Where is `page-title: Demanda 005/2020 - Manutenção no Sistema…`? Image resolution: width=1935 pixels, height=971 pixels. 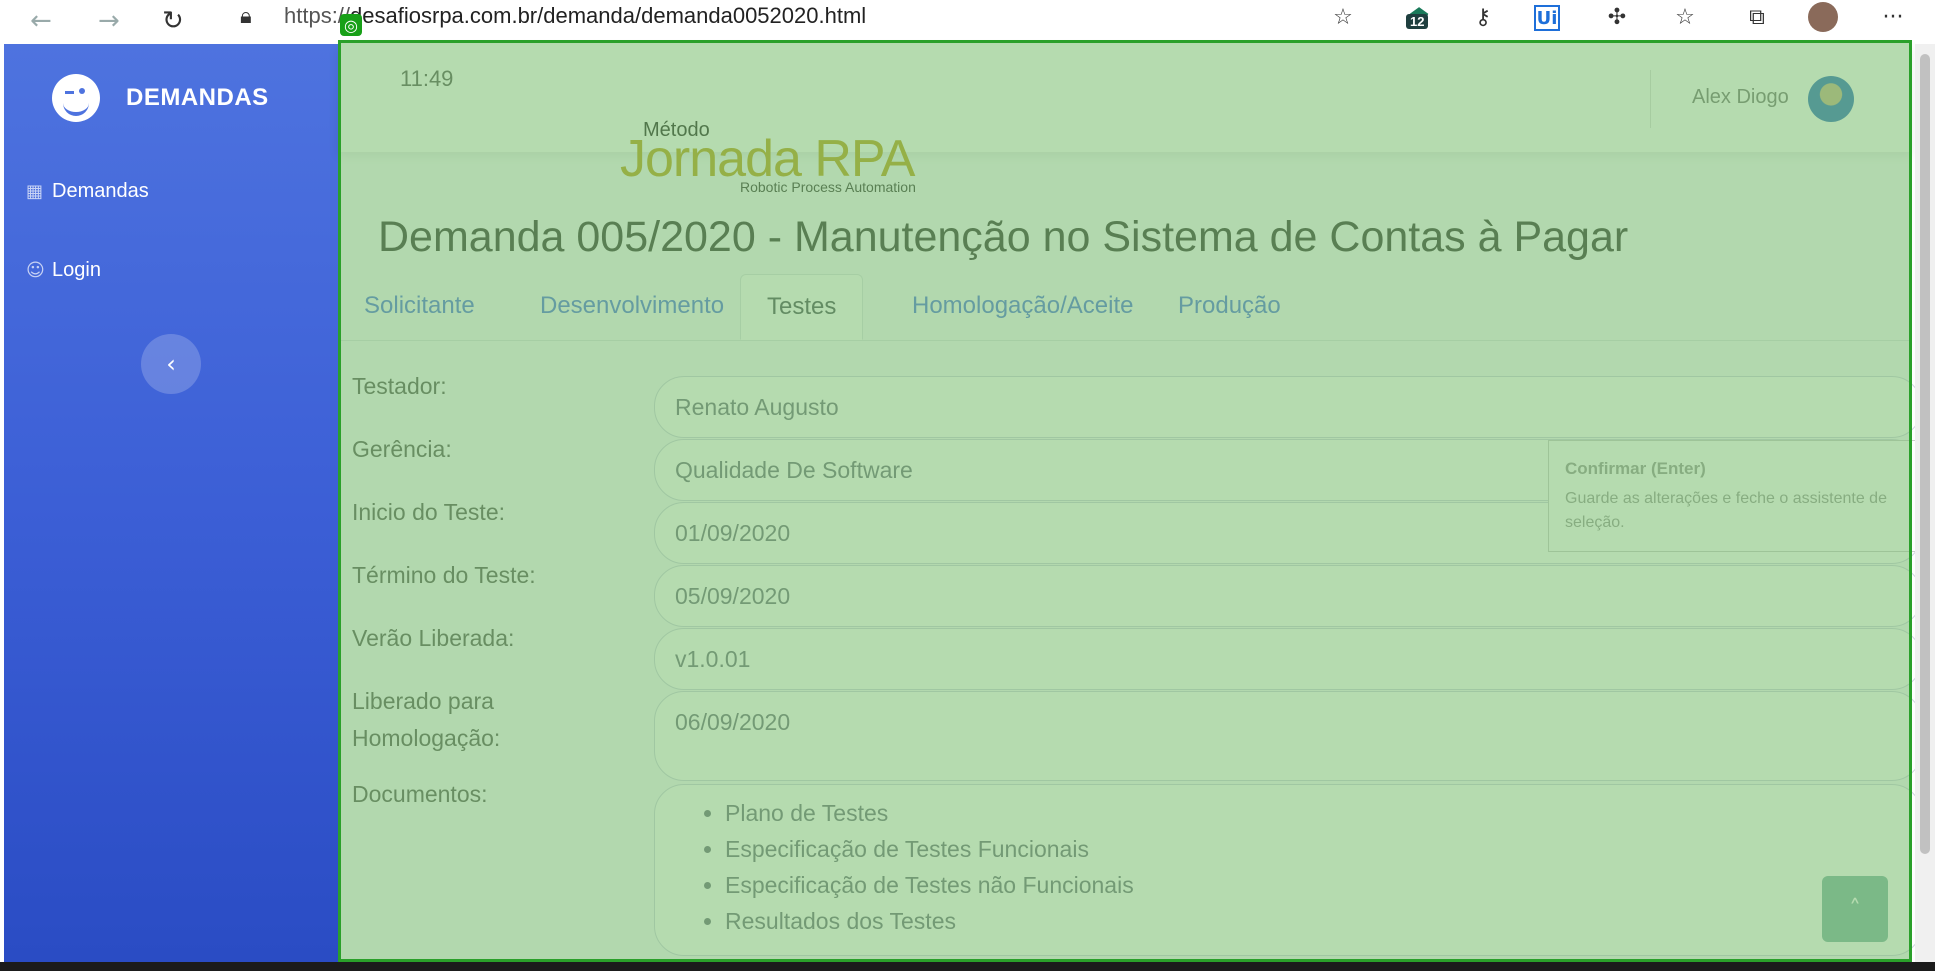
page-title: Demanda 005/2020 - Manutenção no Sistema… is located at coordinates (1003, 236).